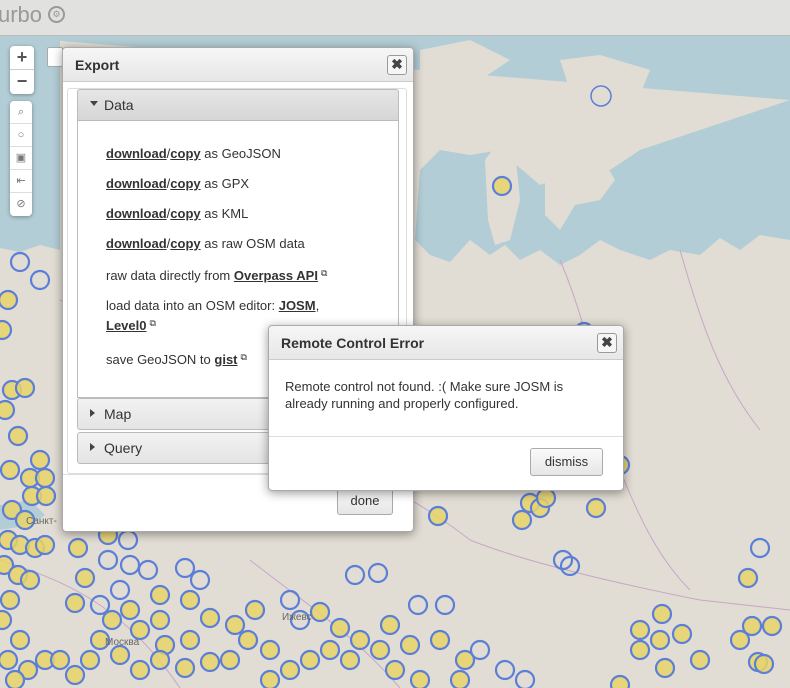  Describe the element at coordinates (21, 158) in the screenshot. I see `image-icon: ▣` at that location.